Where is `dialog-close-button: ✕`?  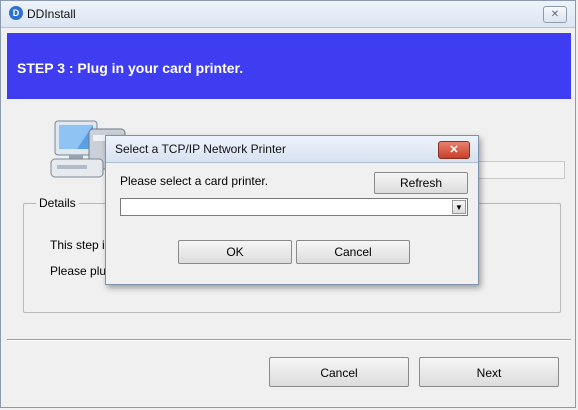
dialog-close-button: ✕ is located at coordinates (454, 150).